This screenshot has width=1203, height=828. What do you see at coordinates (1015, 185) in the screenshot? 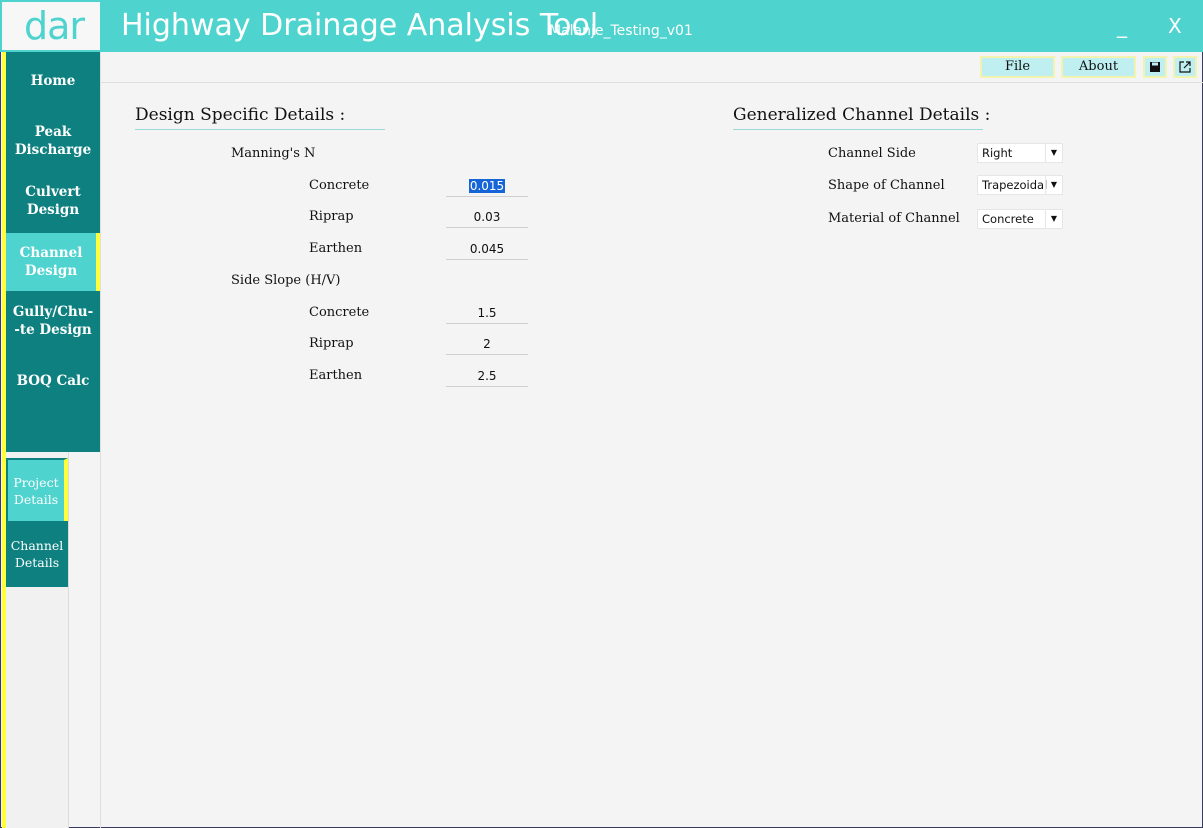
I see `channel-shape-value: Trapezoidal` at bounding box center [1015, 185].